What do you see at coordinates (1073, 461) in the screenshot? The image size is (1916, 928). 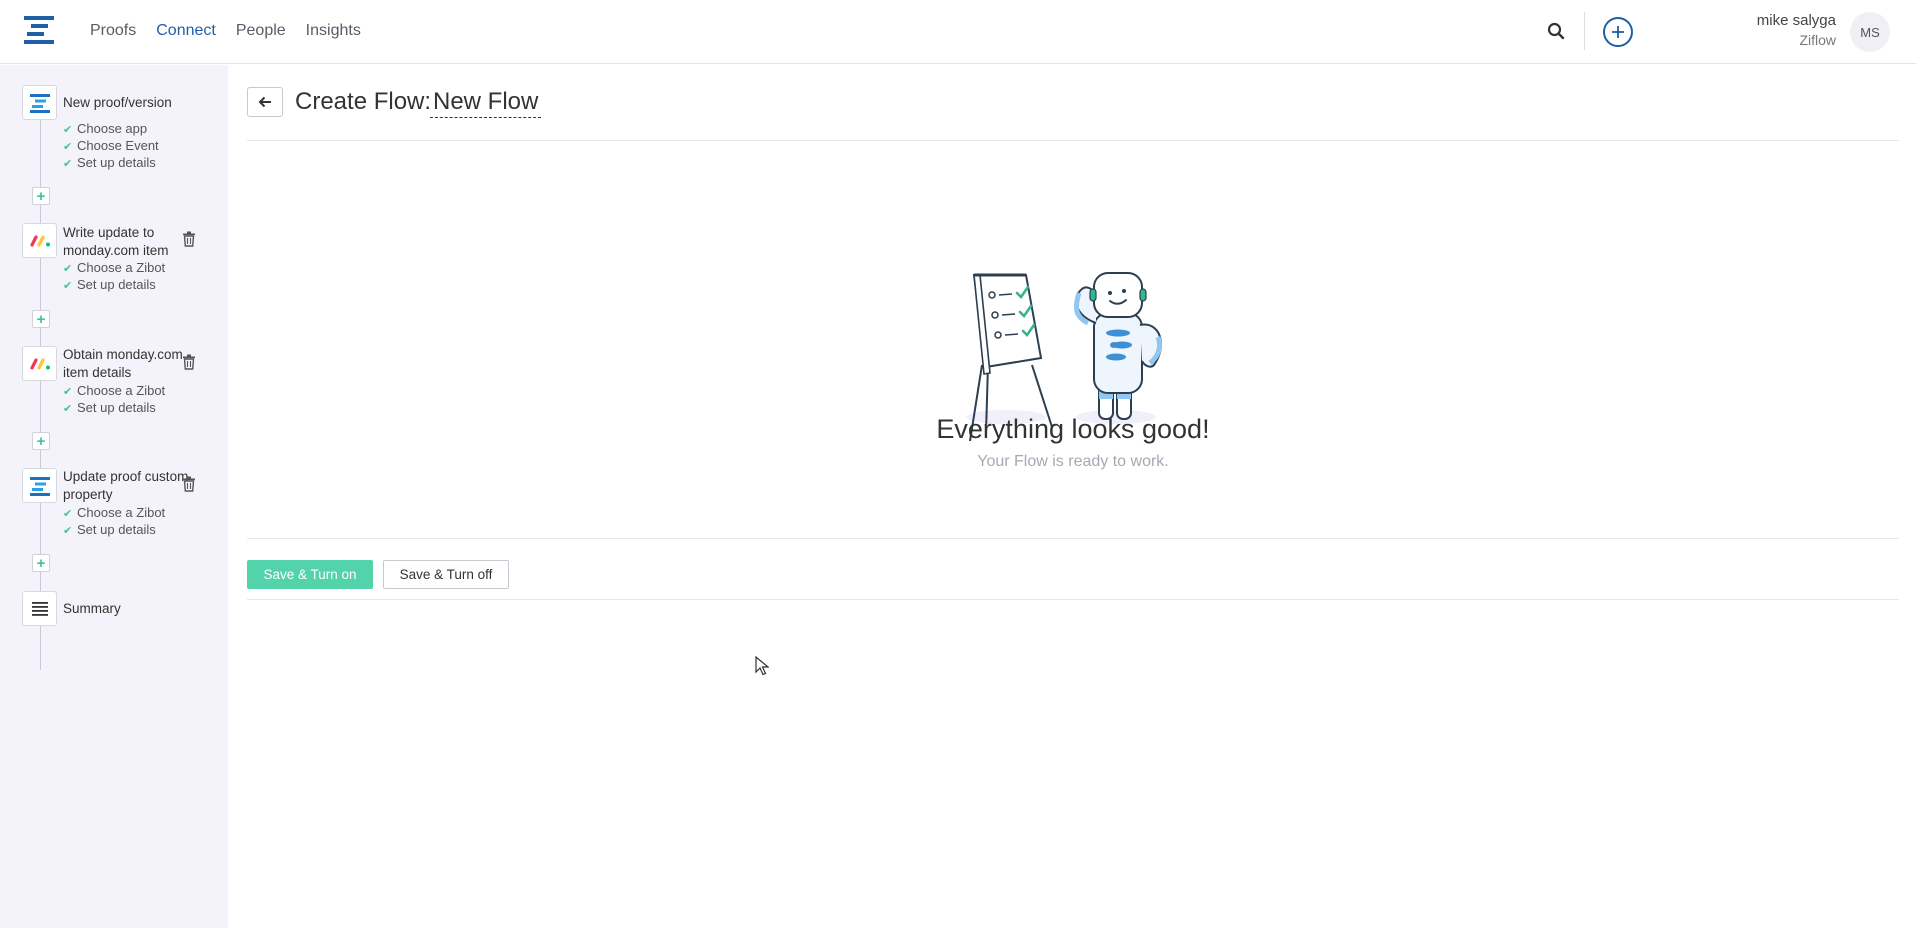 I see `status-subtitle: Your Flow is ready to work.` at bounding box center [1073, 461].